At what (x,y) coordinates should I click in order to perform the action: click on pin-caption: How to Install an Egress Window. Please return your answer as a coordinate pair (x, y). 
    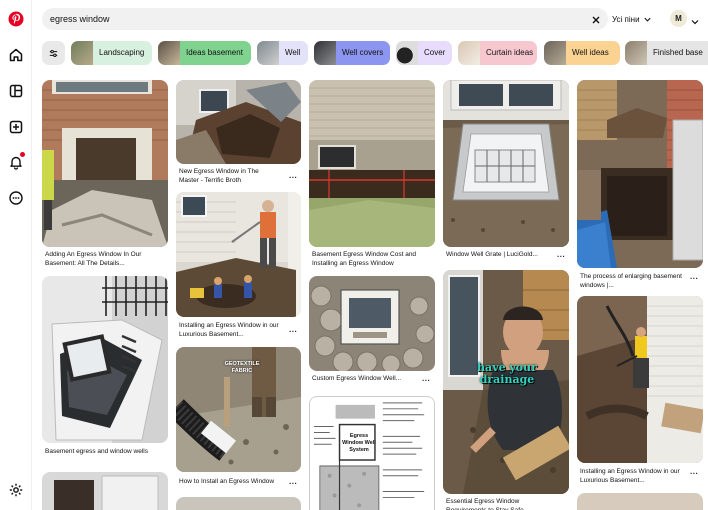
    Looking at the image, I should click on (234, 482).